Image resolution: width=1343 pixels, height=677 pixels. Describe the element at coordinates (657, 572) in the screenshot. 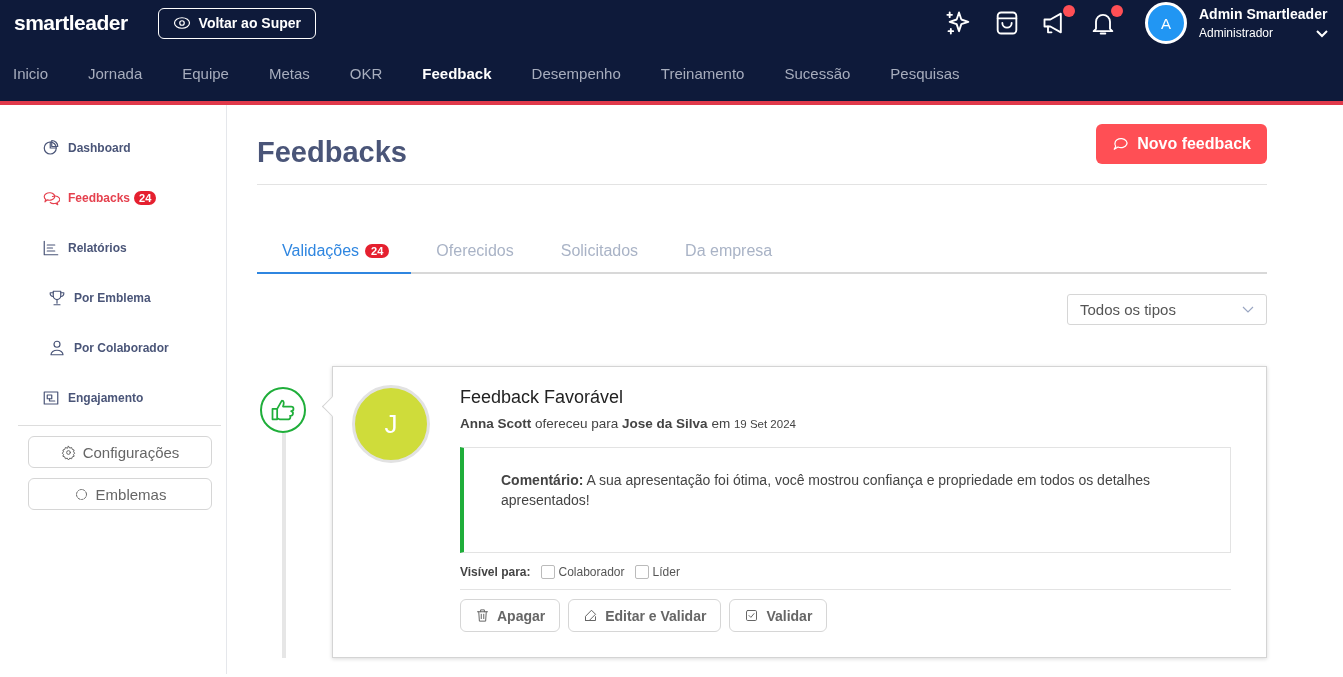

I see `visibility-checkbox: Líder` at that location.